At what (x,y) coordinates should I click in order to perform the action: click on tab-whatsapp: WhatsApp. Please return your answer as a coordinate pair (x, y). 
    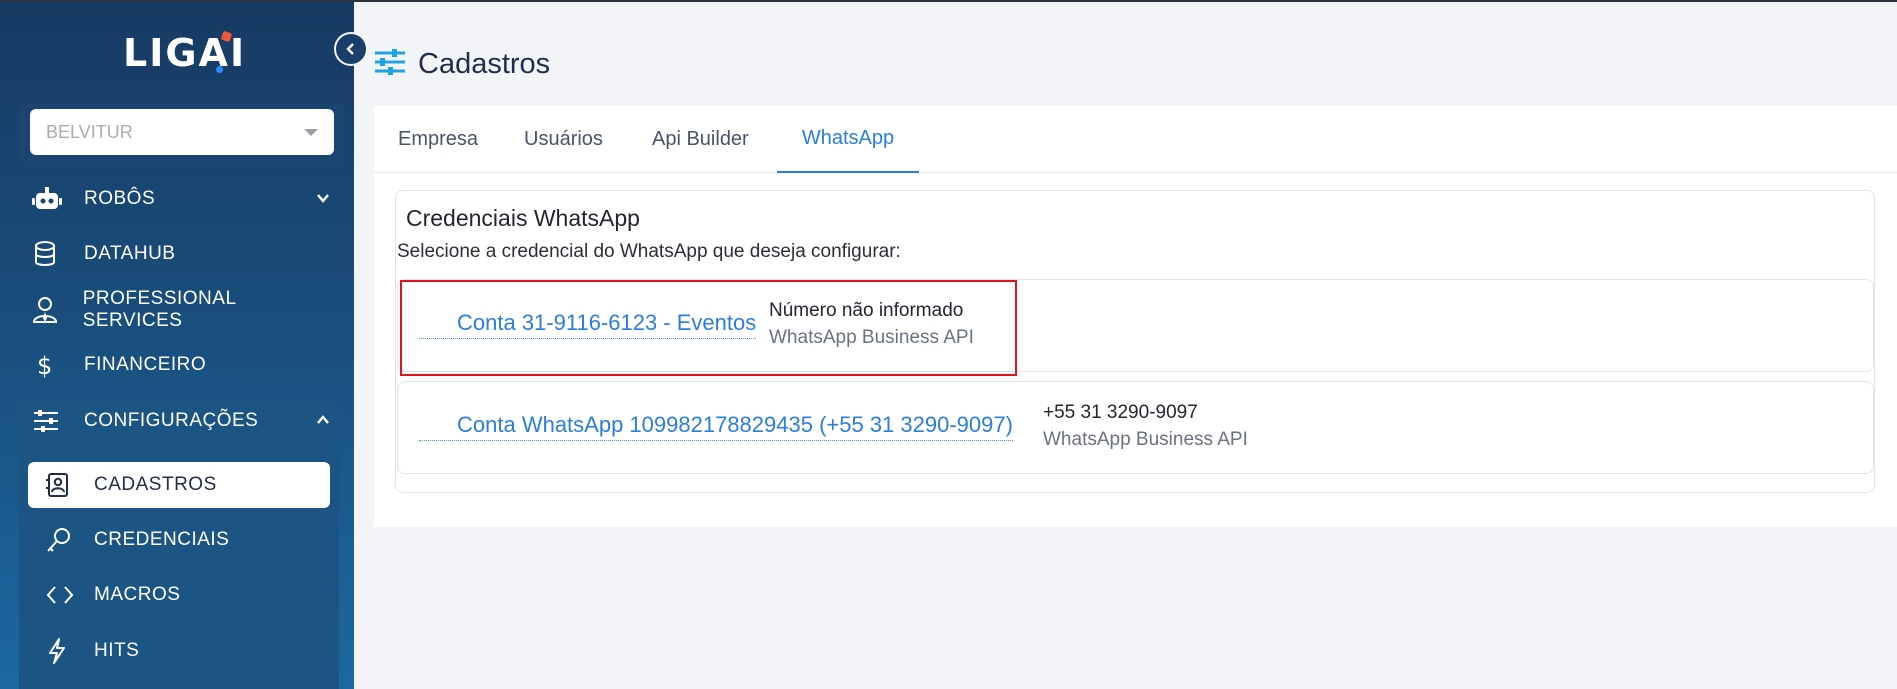
    Looking at the image, I should click on (848, 139).